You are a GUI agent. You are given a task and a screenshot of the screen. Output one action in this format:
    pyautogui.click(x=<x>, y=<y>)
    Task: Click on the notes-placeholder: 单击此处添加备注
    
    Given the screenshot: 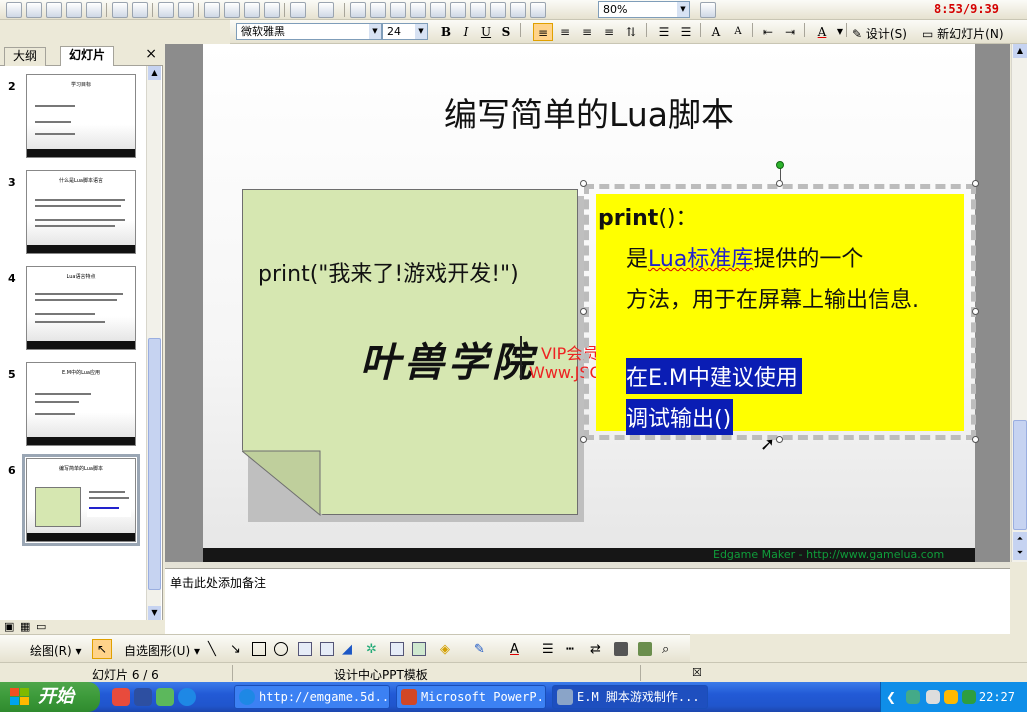 What is the action you would take?
    pyautogui.click(x=218, y=582)
    